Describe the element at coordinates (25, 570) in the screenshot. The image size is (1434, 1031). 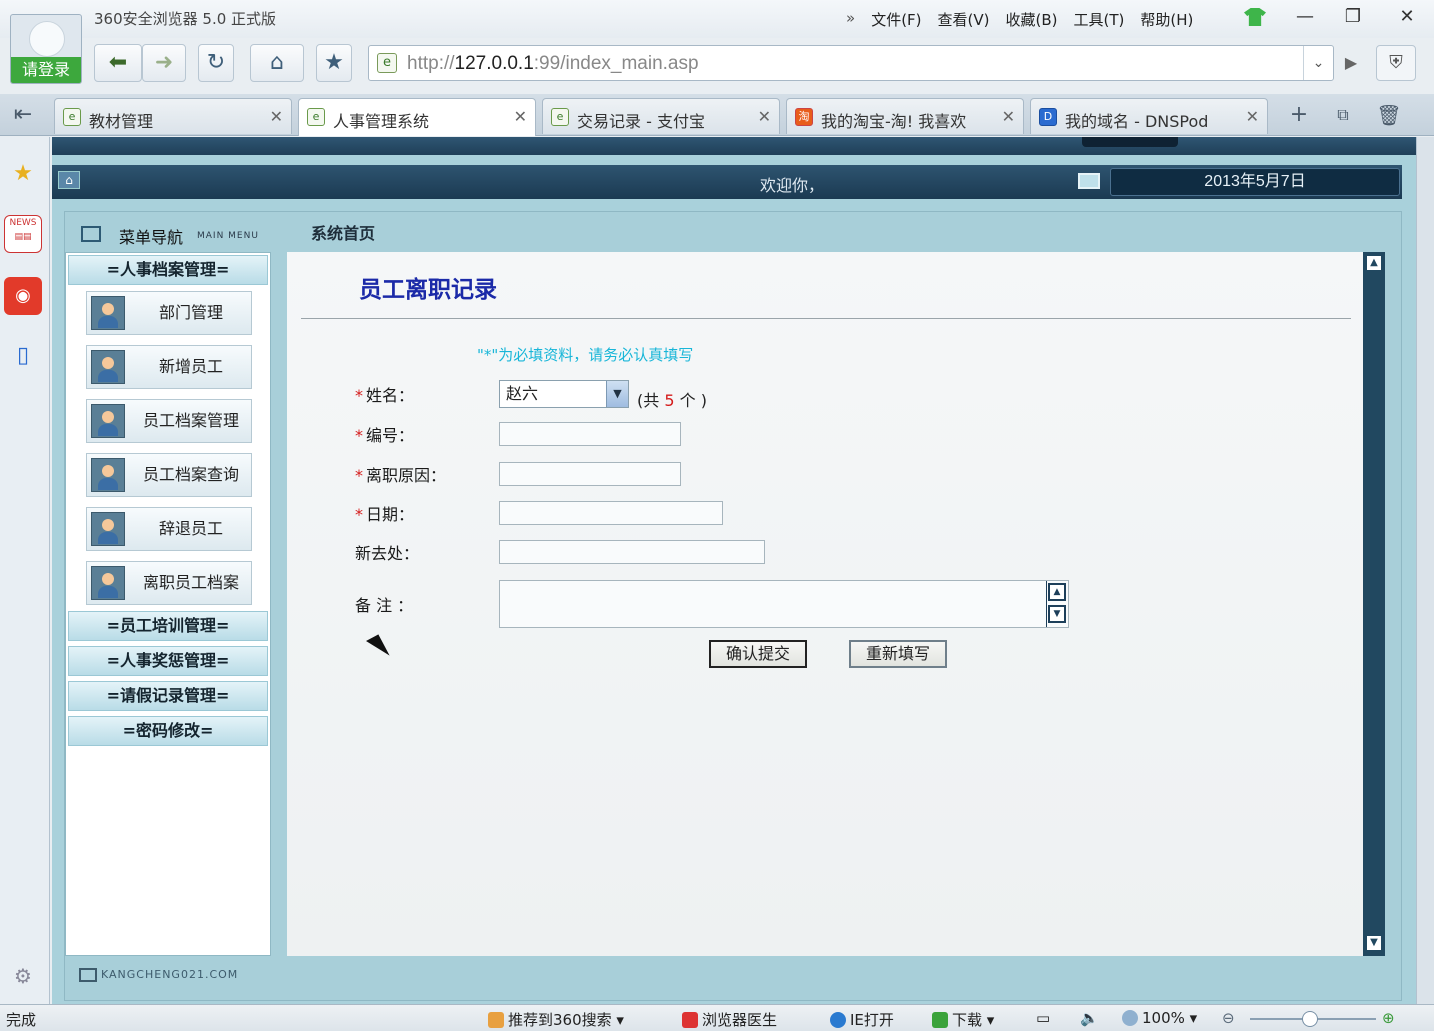
I see `browser-sidebar: ★ NEWS ▤▤ ◉ ▯ ⚙` at that location.